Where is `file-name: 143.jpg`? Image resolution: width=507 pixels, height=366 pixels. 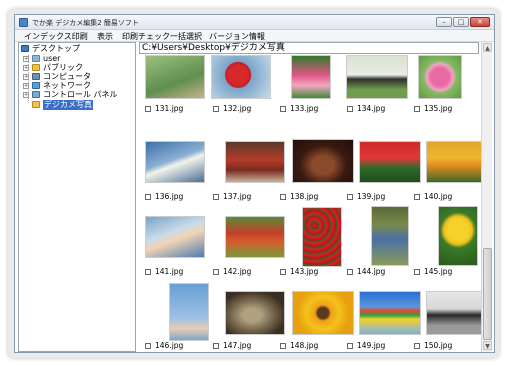 file-name: 143.jpg is located at coordinates (304, 271).